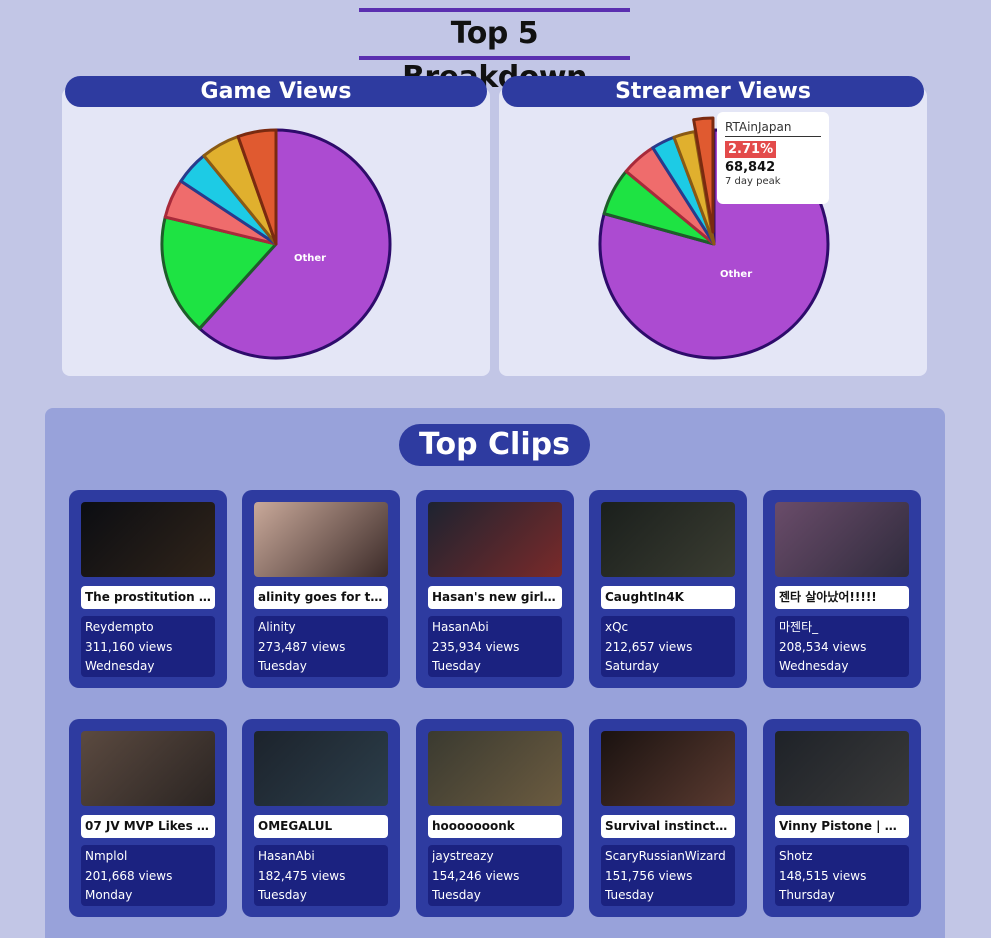 The width and height of the screenshot is (991, 938). Describe the element at coordinates (129, 875) in the screenshot. I see `clip-views: 201,668 views` at that location.